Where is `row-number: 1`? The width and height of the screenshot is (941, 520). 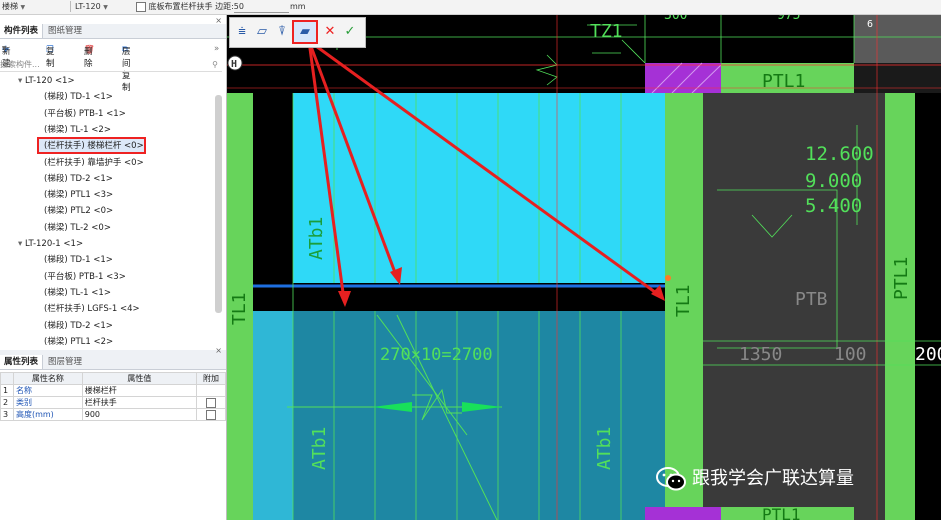 row-number: 1 is located at coordinates (7, 390).